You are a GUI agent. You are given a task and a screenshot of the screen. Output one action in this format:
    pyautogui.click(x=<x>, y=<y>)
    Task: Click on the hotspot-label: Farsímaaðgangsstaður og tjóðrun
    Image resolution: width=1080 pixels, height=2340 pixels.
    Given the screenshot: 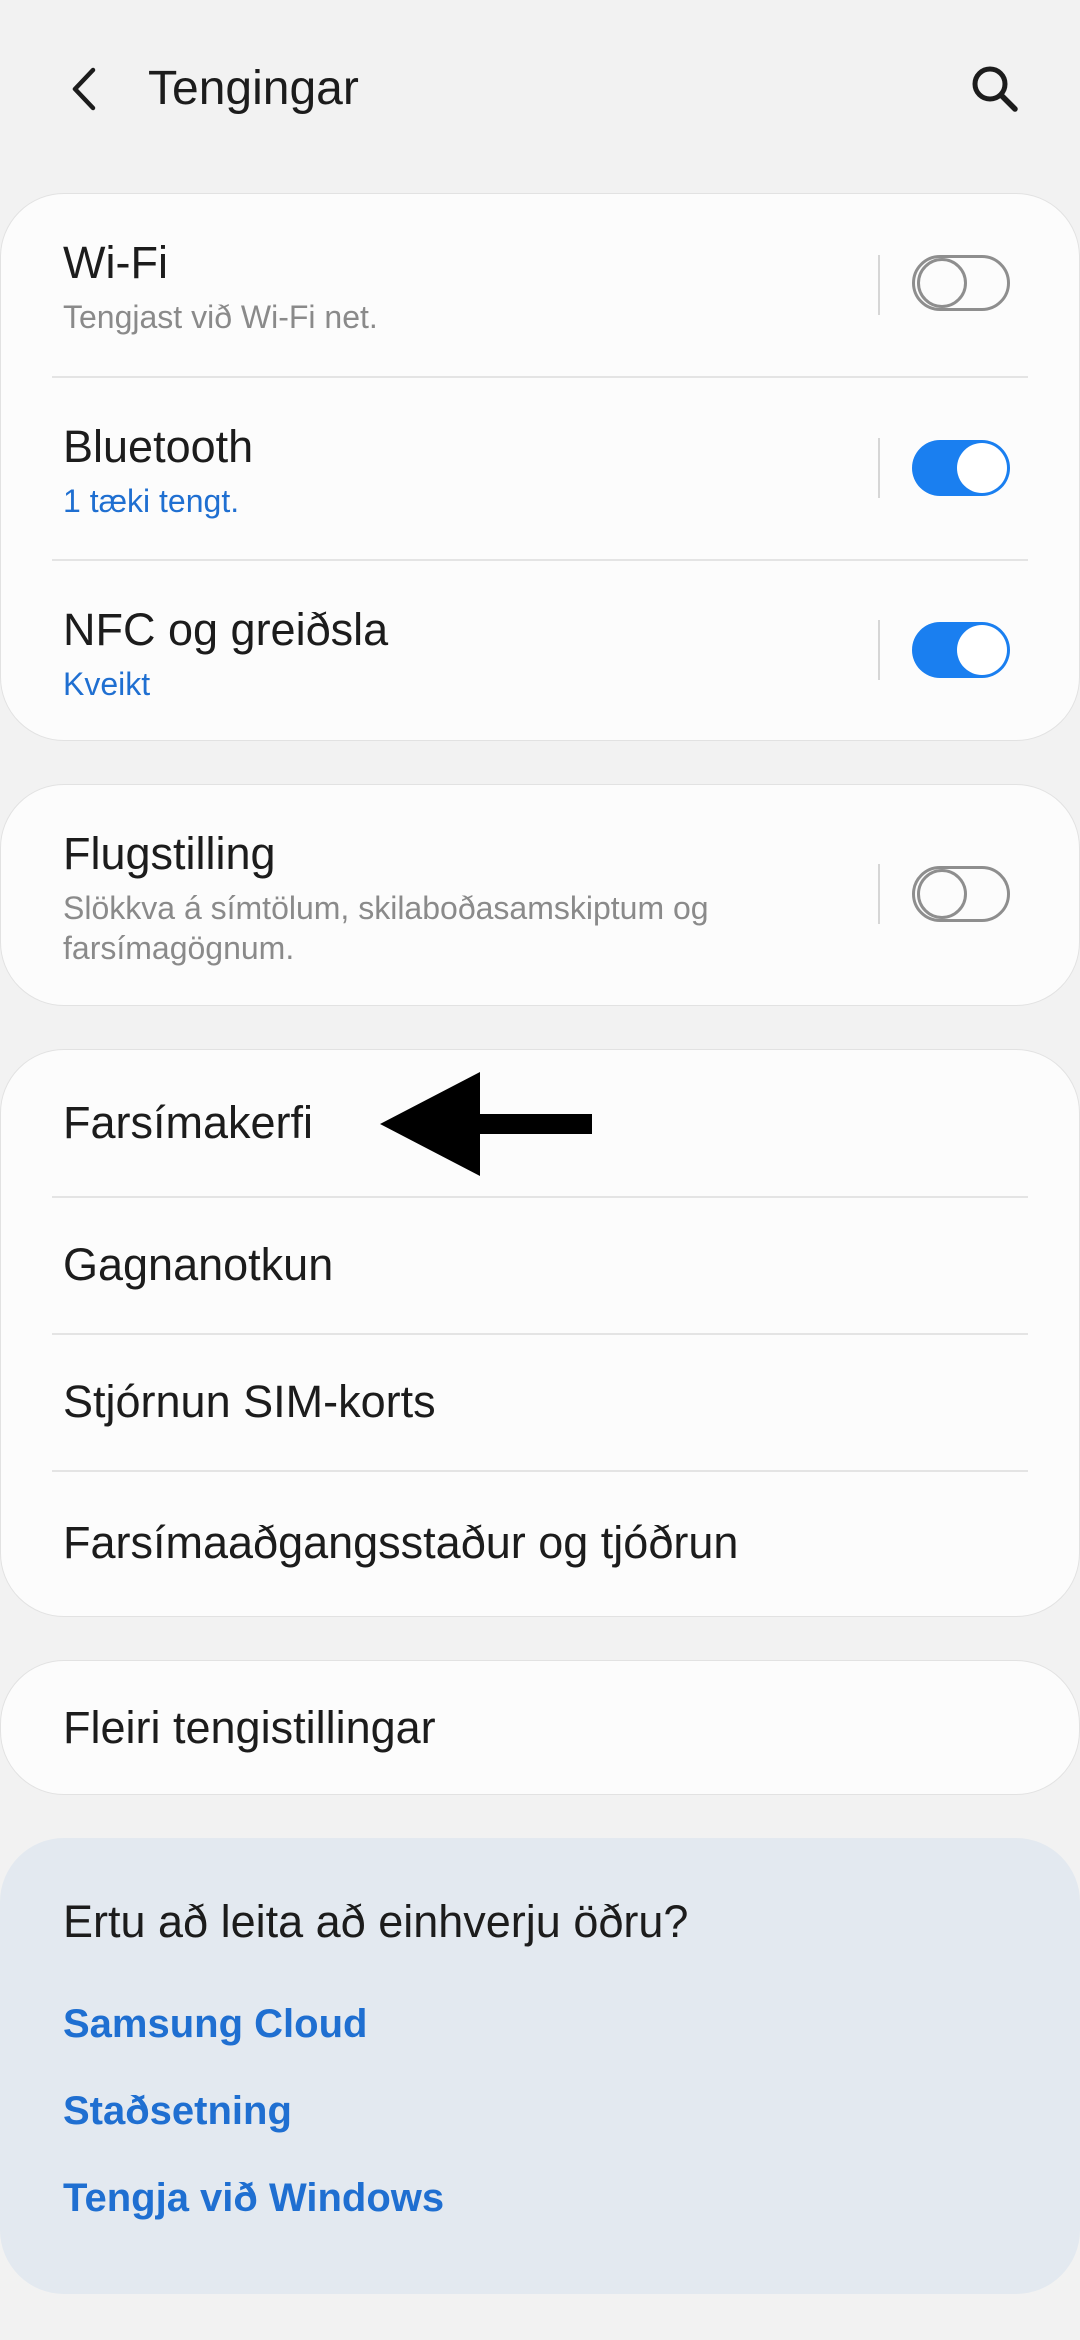 What is the action you would take?
    pyautogui.click(x=401, y=1542)
    